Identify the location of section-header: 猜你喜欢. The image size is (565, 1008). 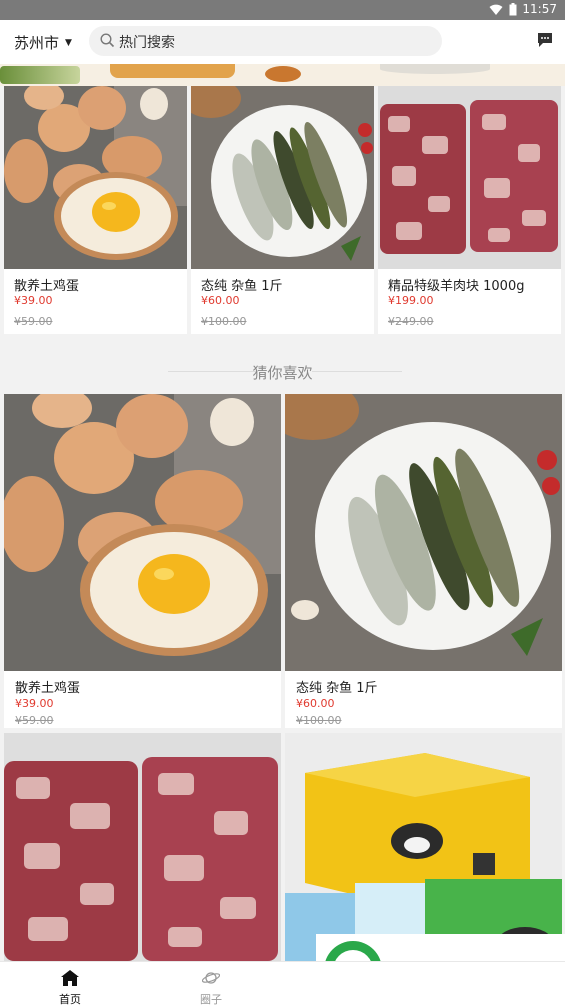
(282, 372).